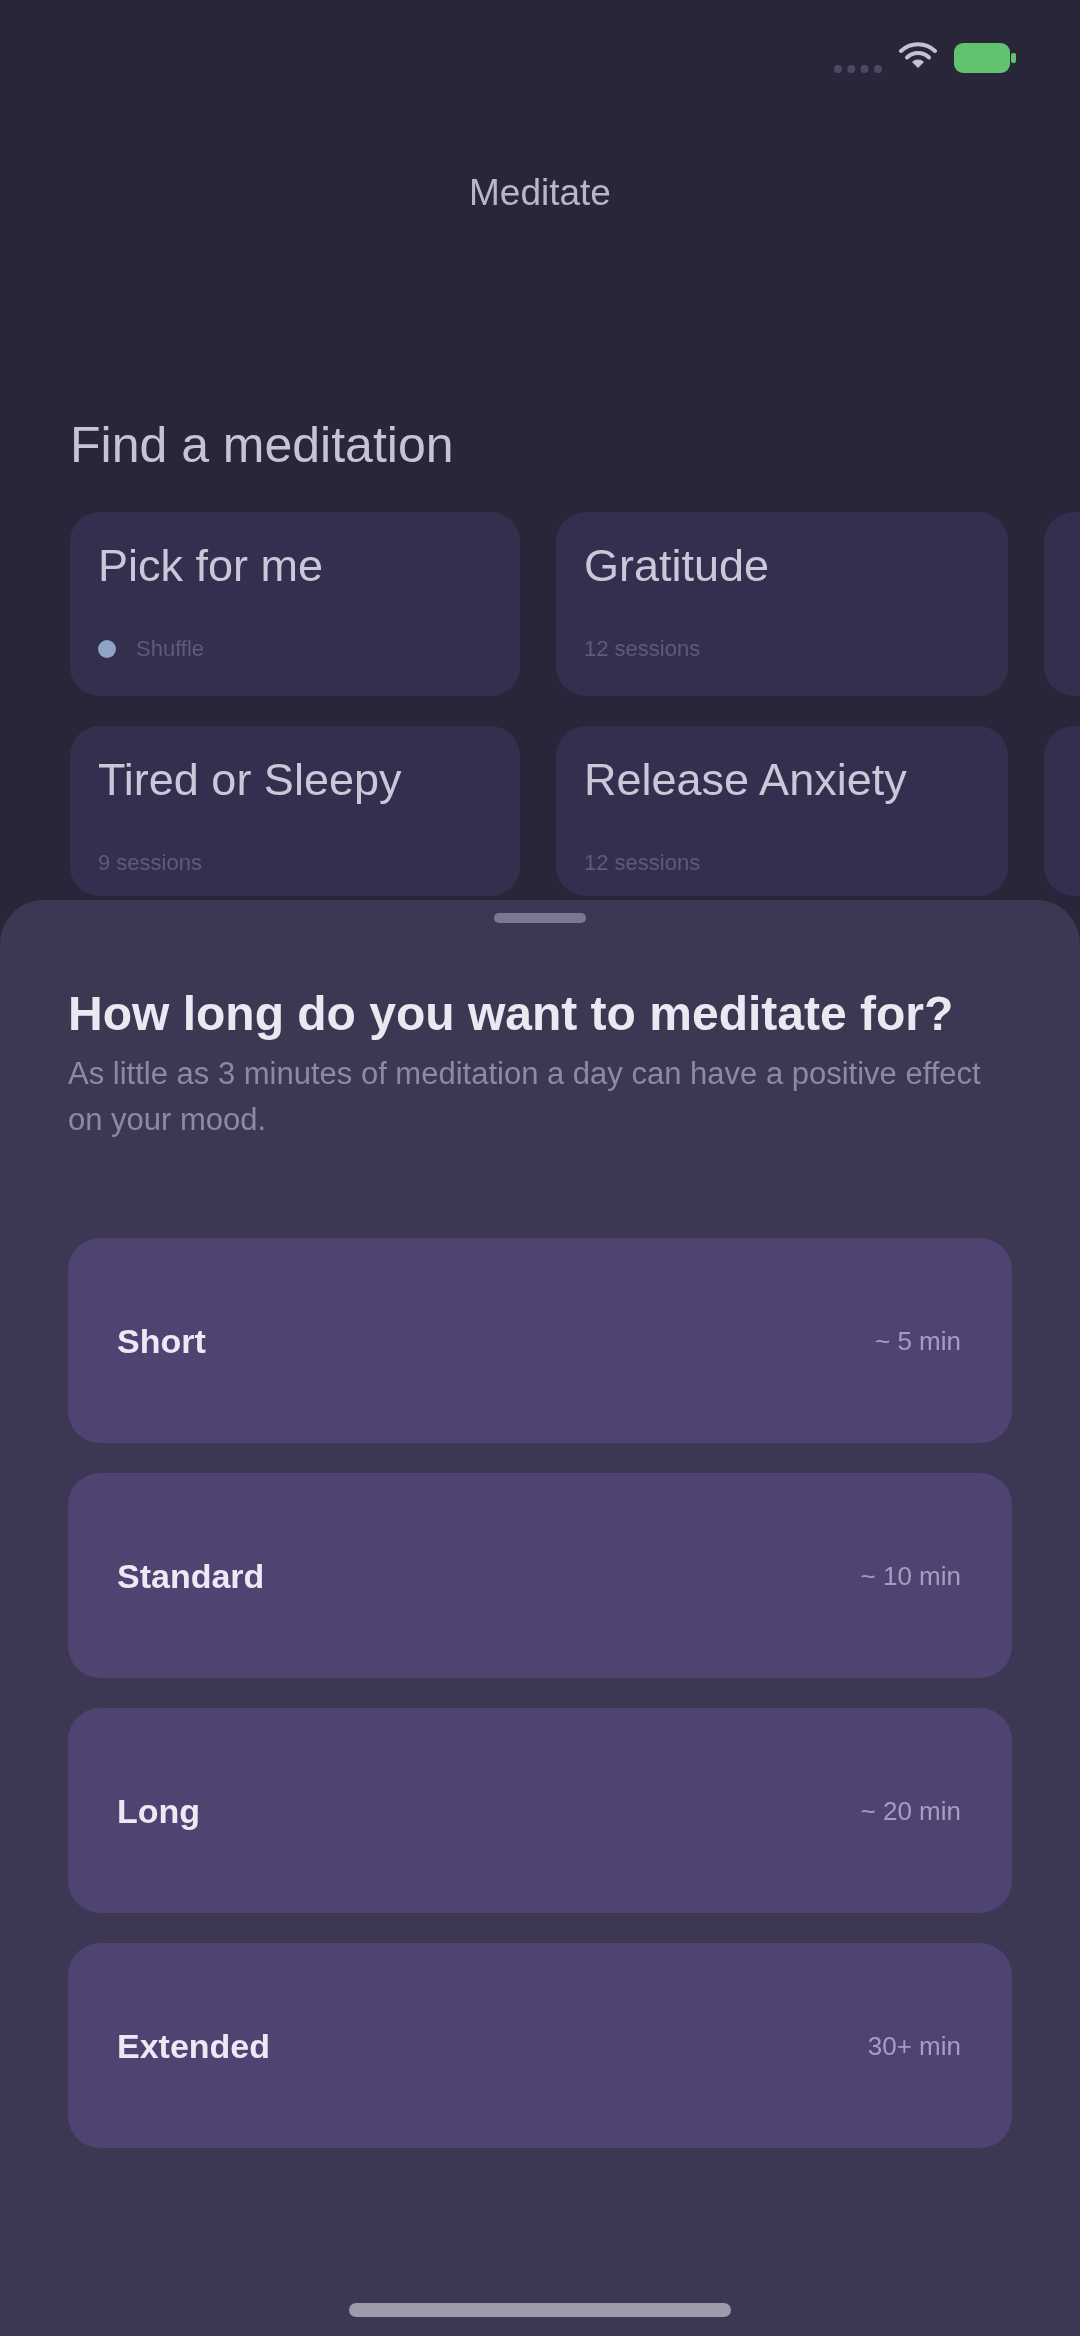 This screenshot has height=2336, width=1080. Describe the element at coordinates (540, 193) in the screenshot. I see `screen-title: Meditate` at that location.